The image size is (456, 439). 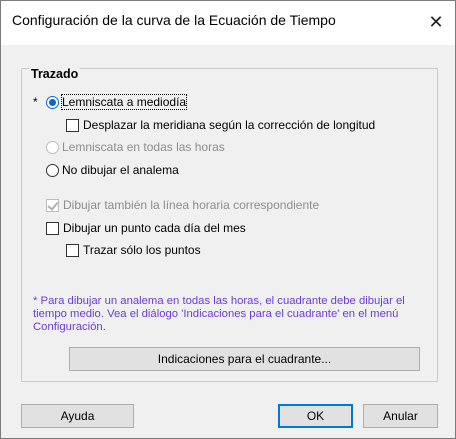 I want to click on checkbox-punto-cada-dia: Dibujar un punto cada día del mes, so click(x=146, y=228).